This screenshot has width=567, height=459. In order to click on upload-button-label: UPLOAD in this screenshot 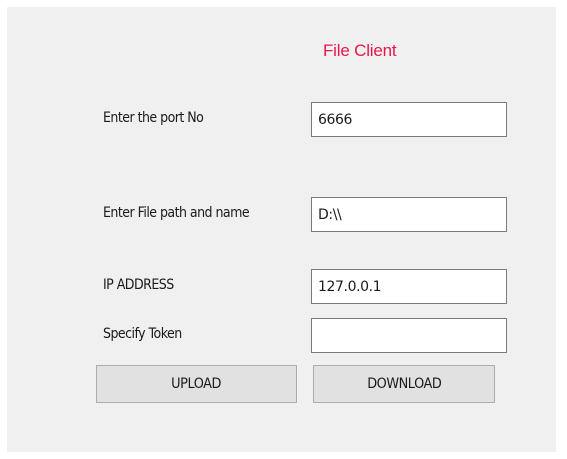, I will do `click(196, 384)`.